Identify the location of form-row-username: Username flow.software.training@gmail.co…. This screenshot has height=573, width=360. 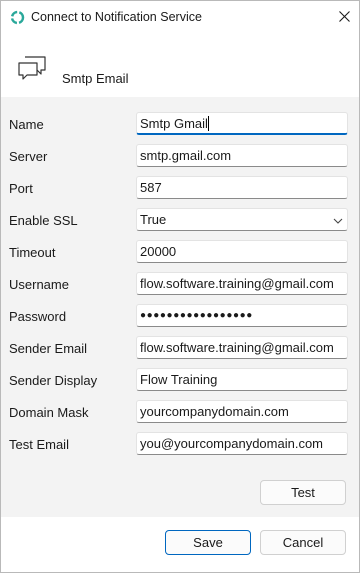
(180, 285).